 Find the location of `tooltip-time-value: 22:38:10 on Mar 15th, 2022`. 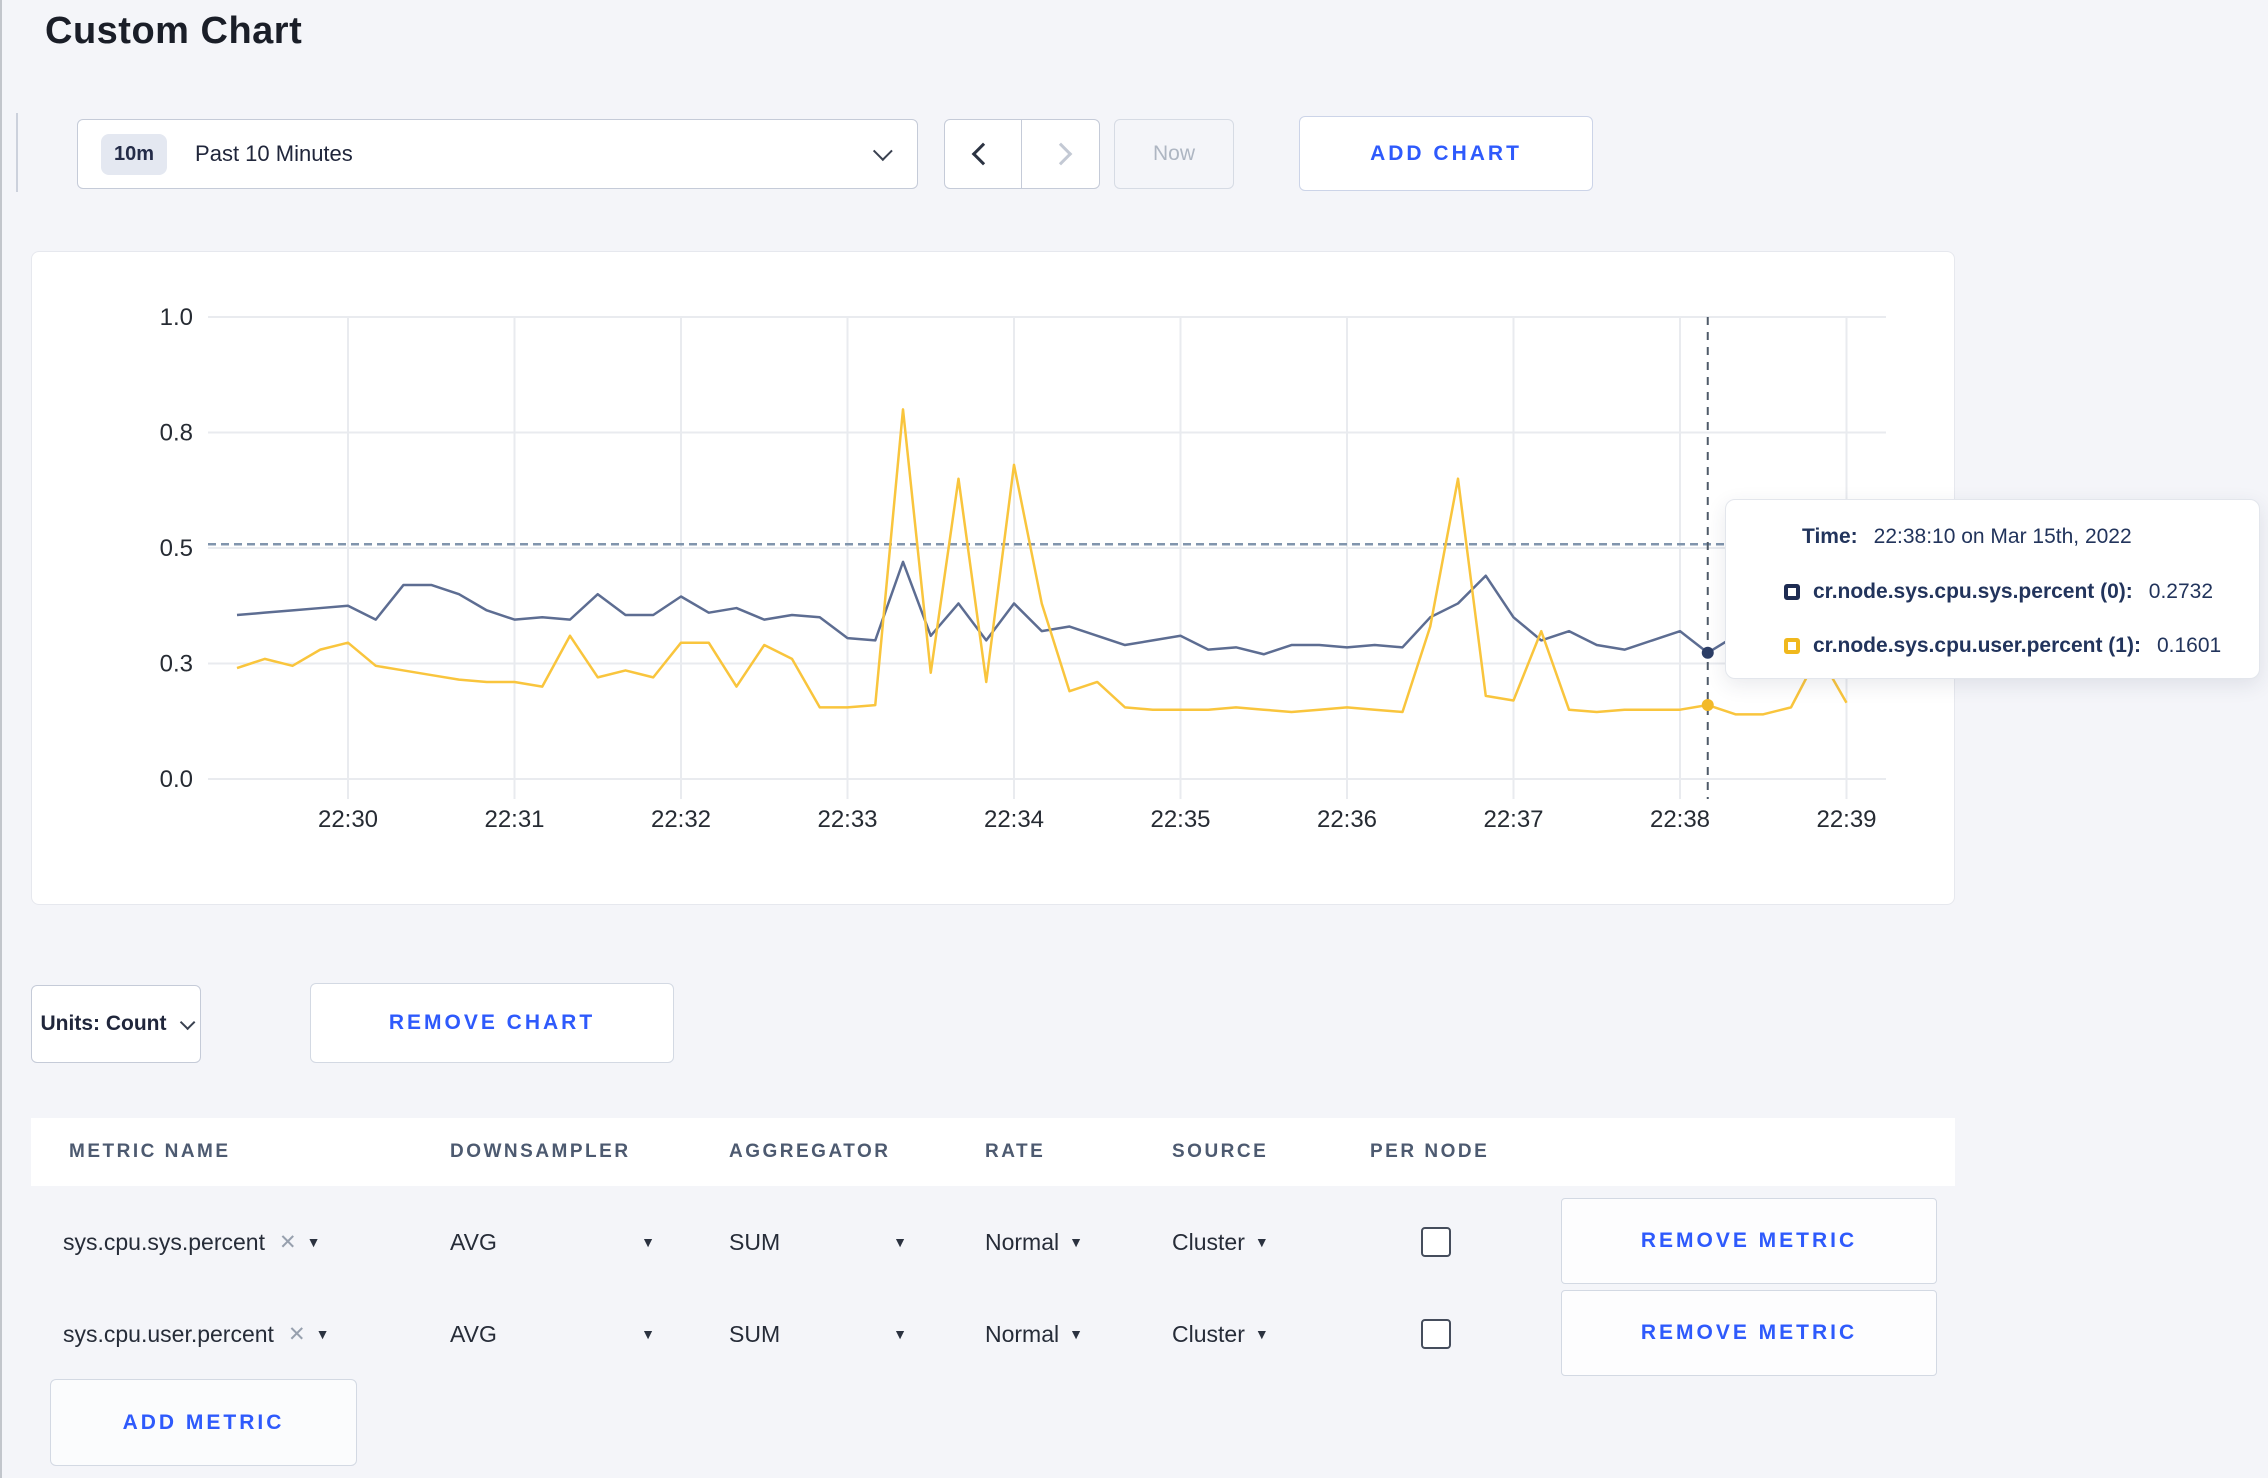

tooltip-time-value: 22:38:10 on Mar 15th, 2022 is located at coordinates (2002, 536).